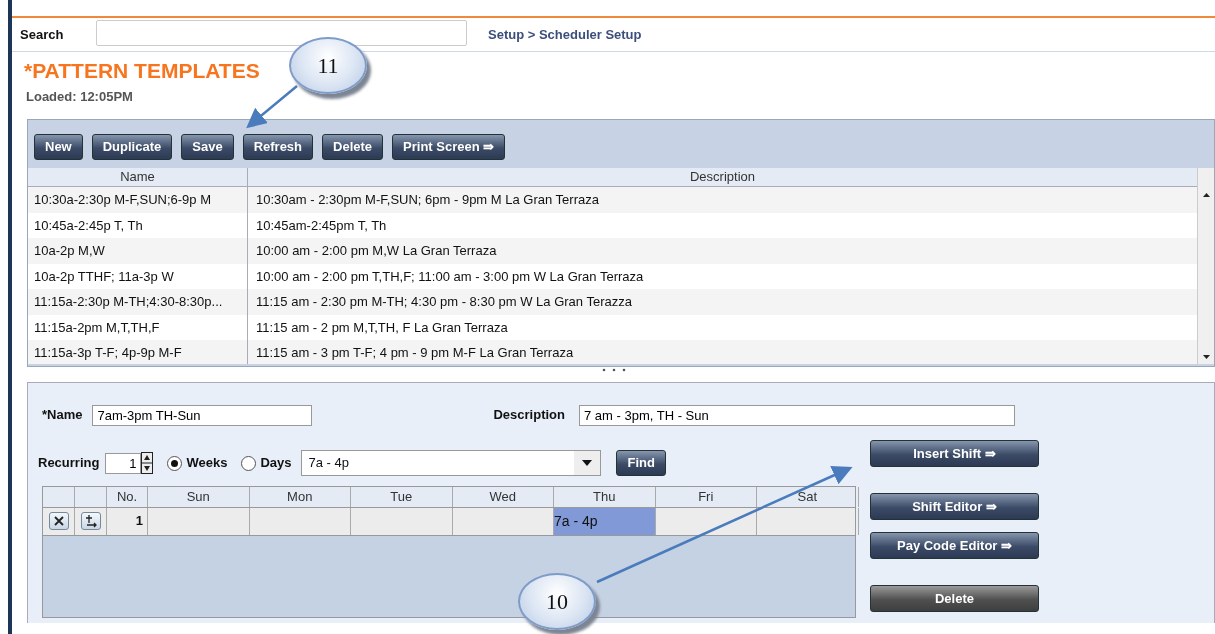  I want to click on loaded-time: Loaded: 12:05PM, so click(80, 97).